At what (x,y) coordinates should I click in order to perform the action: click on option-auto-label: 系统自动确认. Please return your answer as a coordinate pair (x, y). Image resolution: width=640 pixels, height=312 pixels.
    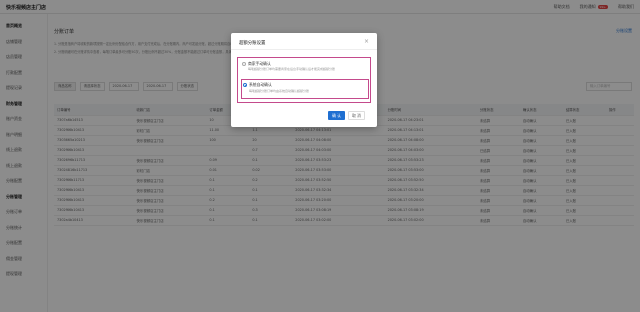
    Looking at the image, I should click on (260, 84).